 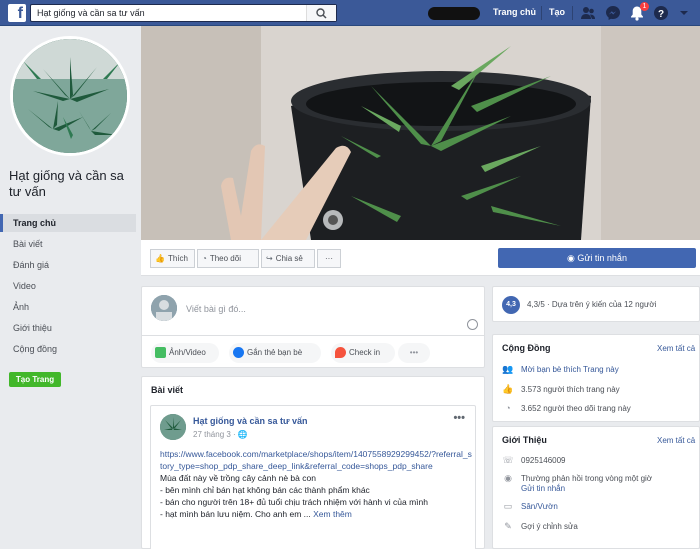 I want to click on pencil-icon: ✎, so click(x=508, y=526).